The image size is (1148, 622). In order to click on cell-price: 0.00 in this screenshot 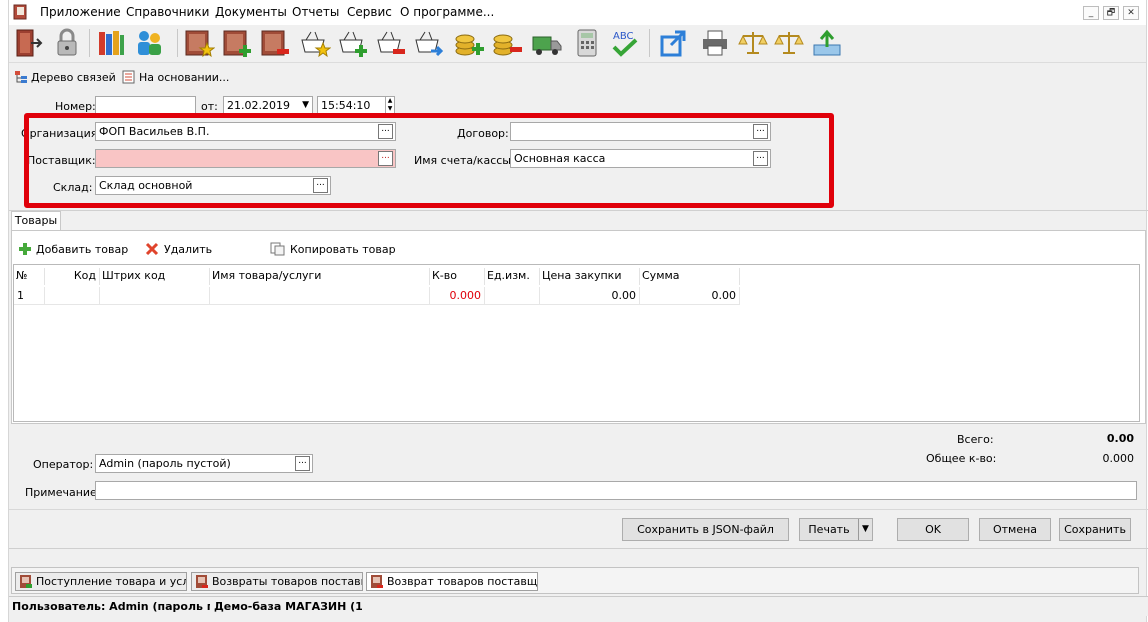, I will do `click(590, 296)`.